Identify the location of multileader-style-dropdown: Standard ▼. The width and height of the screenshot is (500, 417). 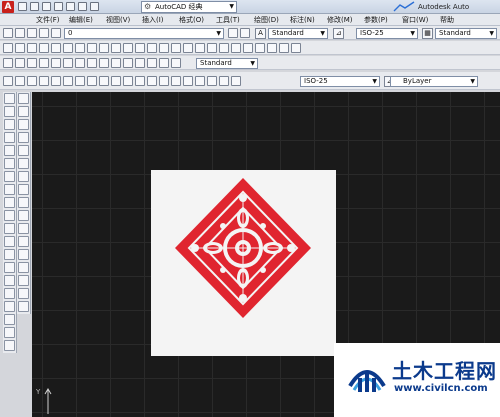
(227, 63).